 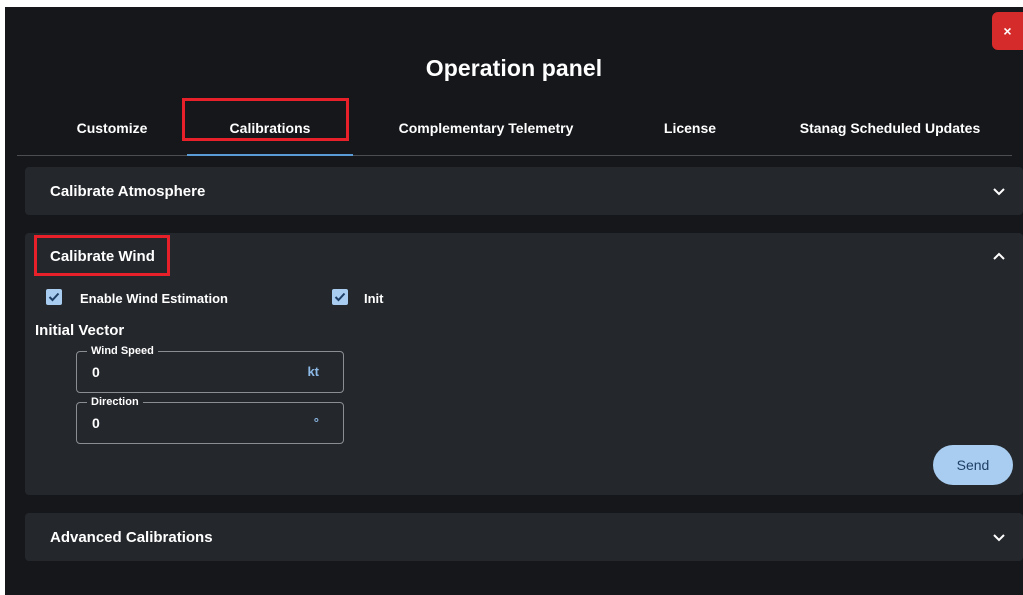 What do you see at coordinates (80, 330) in the screenshot?
I see `initial-vector-label: Initial Vector` at bounding box center [80, 330].